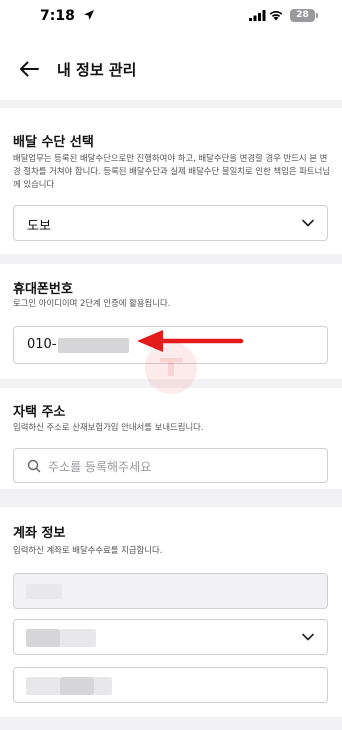 This screenshot has width=342, height=730. What do you see at coordinates (57, 16) in the screenshot?
I see `status-time: 7:18` at bounding box center [57, 16].